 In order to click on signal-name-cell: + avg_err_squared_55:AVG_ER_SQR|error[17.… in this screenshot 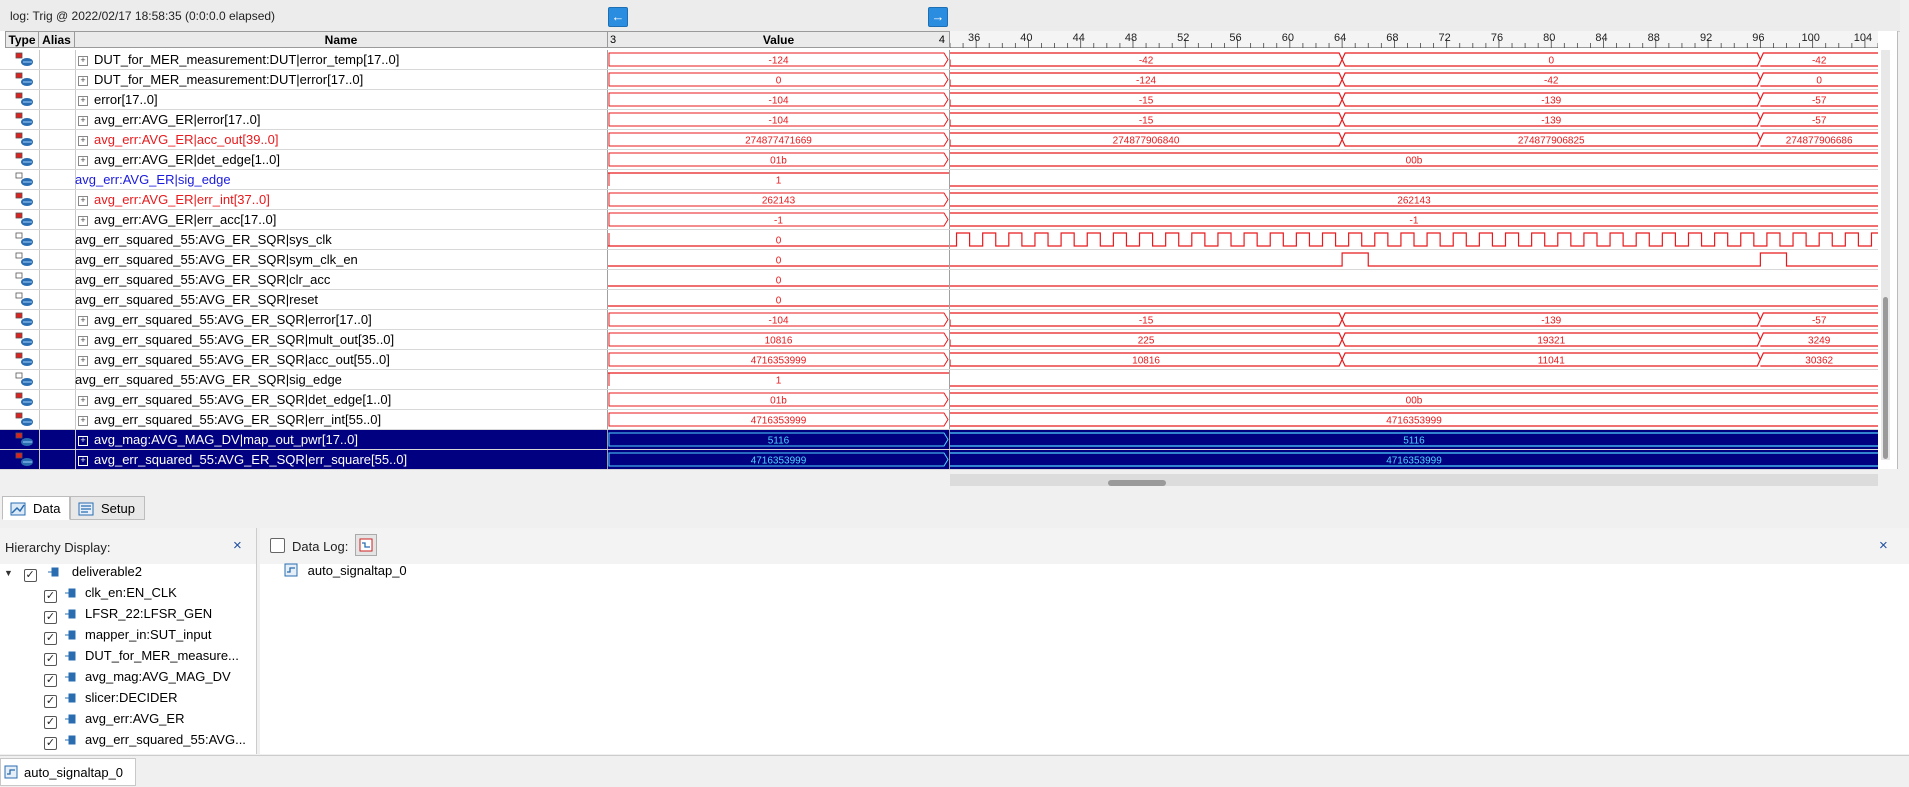, I will do `click(341, 319)`.